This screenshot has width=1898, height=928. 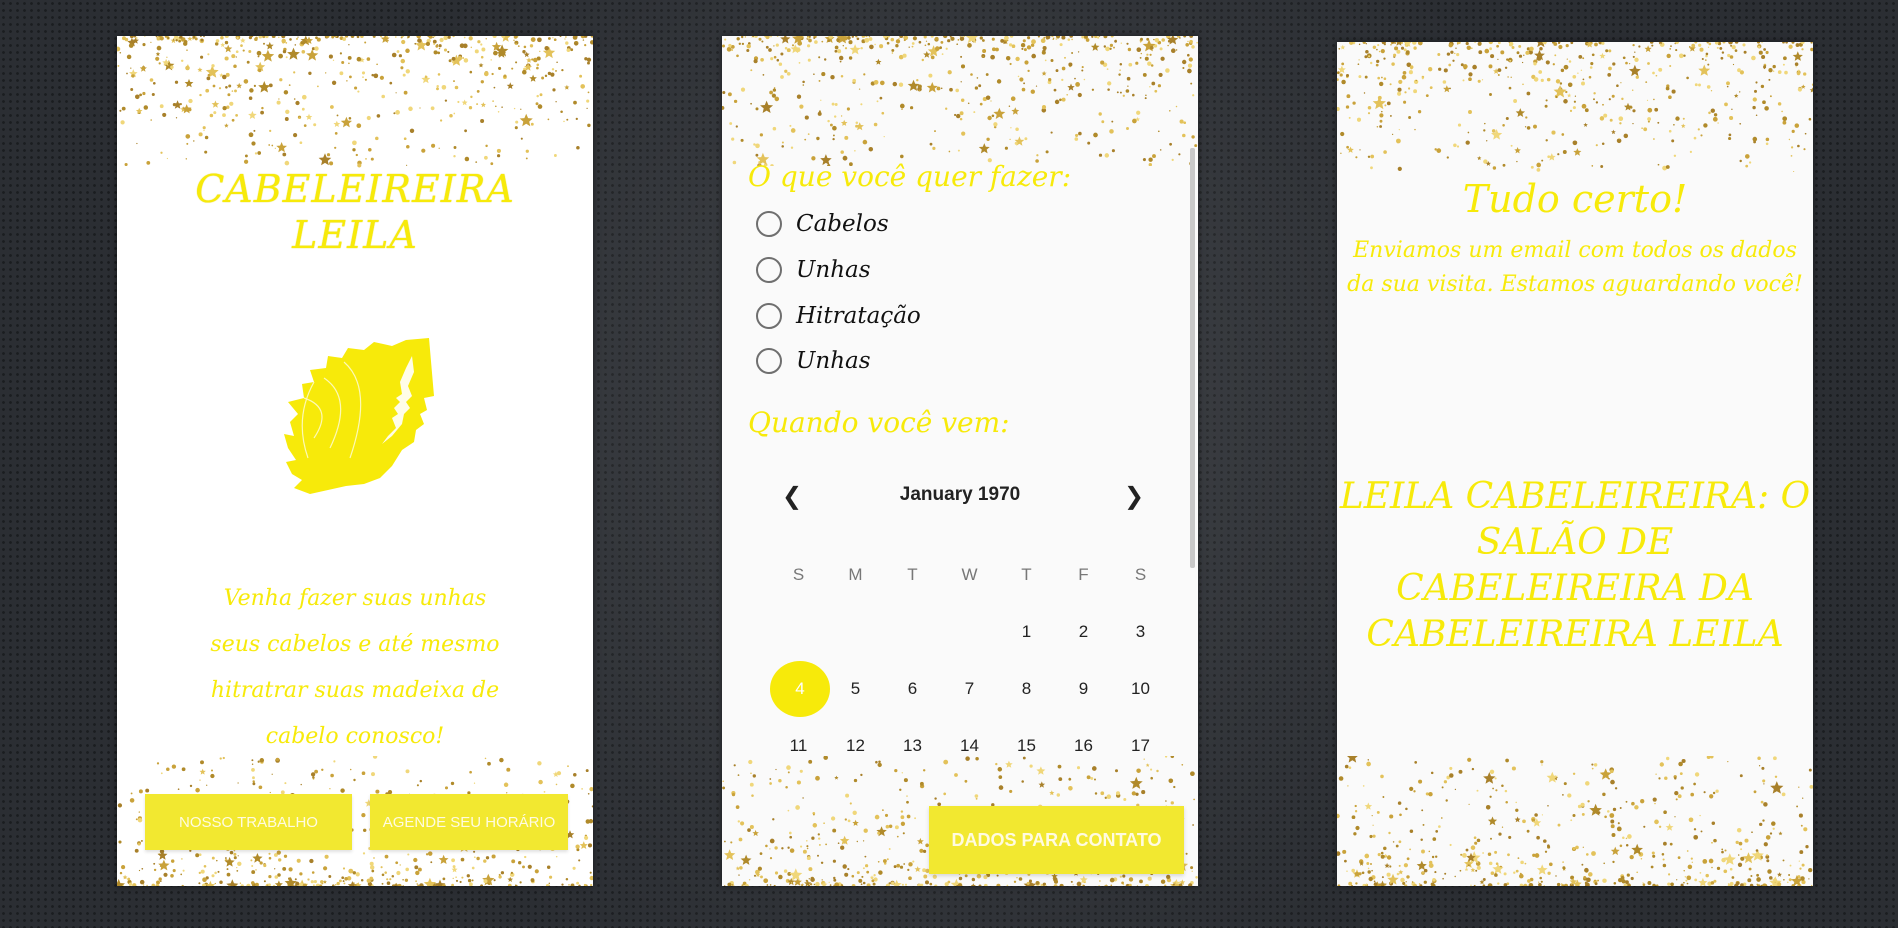 What do you see at coordinates (969, 631) in the screenshot?
I see `calendar-week-row: 1 2 3` at bounding box center [969, 631].